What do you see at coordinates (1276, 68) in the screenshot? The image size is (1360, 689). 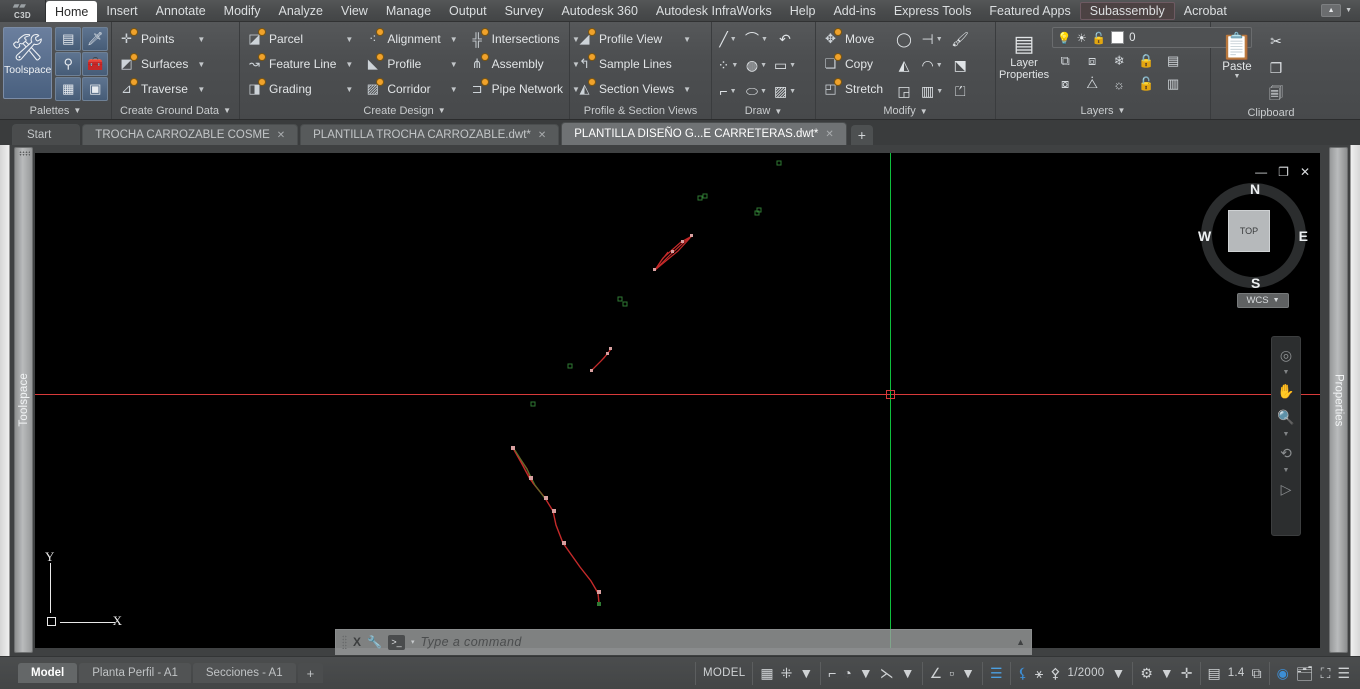 I see `copy-clip-icon: ❐` at bounding box center [1276, 68].